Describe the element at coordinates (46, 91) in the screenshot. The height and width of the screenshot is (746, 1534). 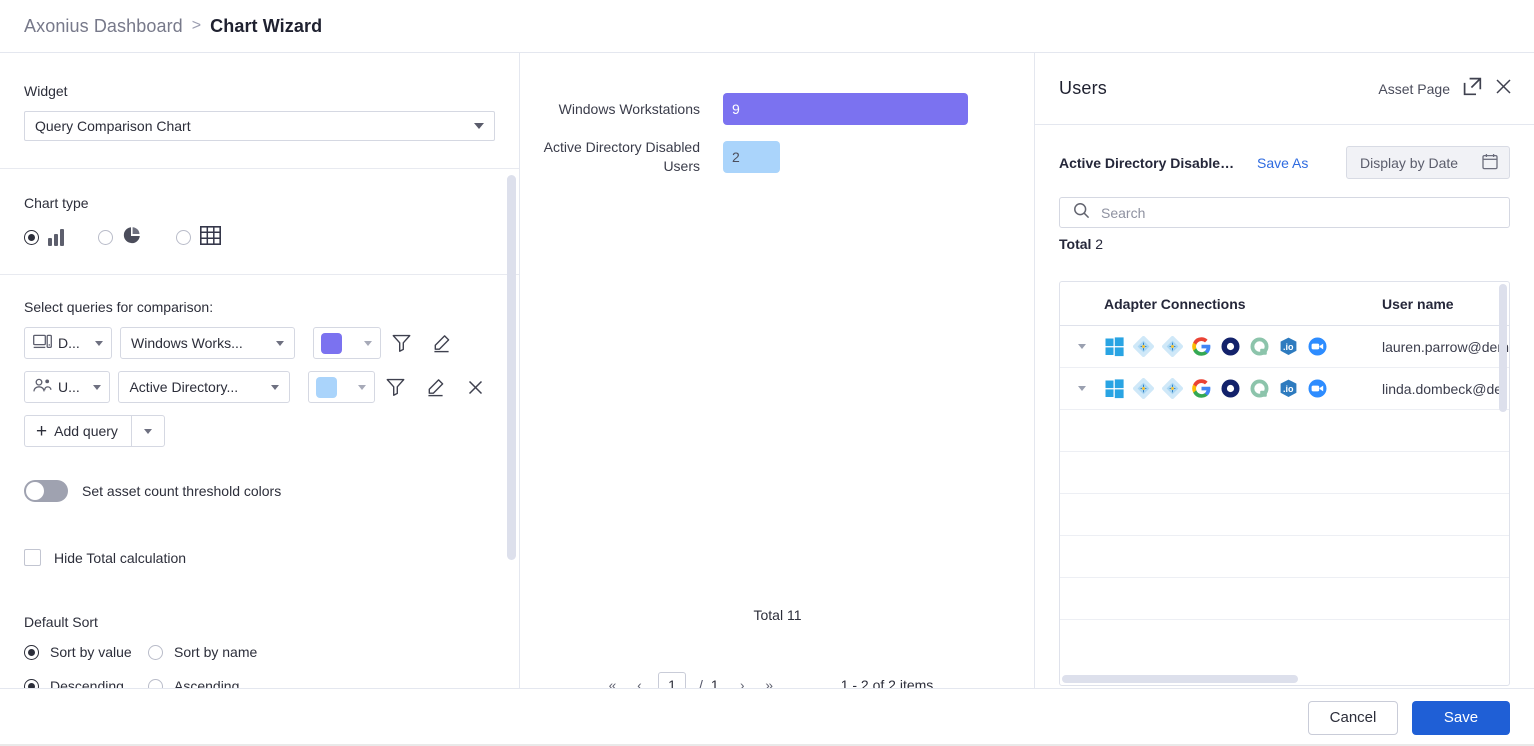
I see `widget-label: Widget` at that location.